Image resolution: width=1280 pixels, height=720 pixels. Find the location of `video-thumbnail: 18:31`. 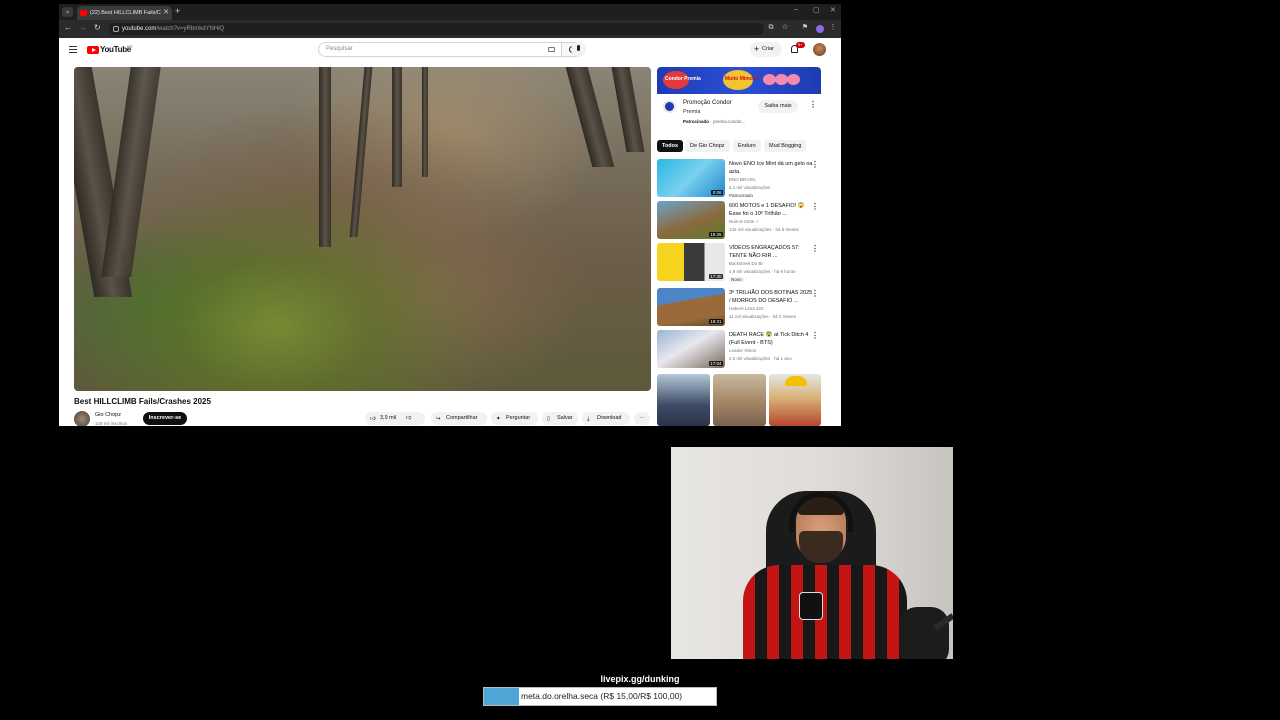

video-thumbnail: 18:31 is located at coordinates (691, 307).